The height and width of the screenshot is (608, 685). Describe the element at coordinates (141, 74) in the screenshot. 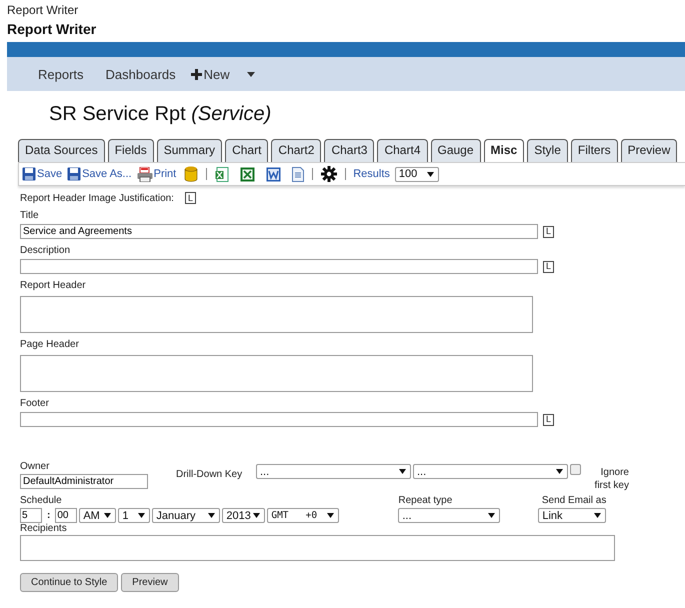

I see `nav-link: Dashboards` at that location.